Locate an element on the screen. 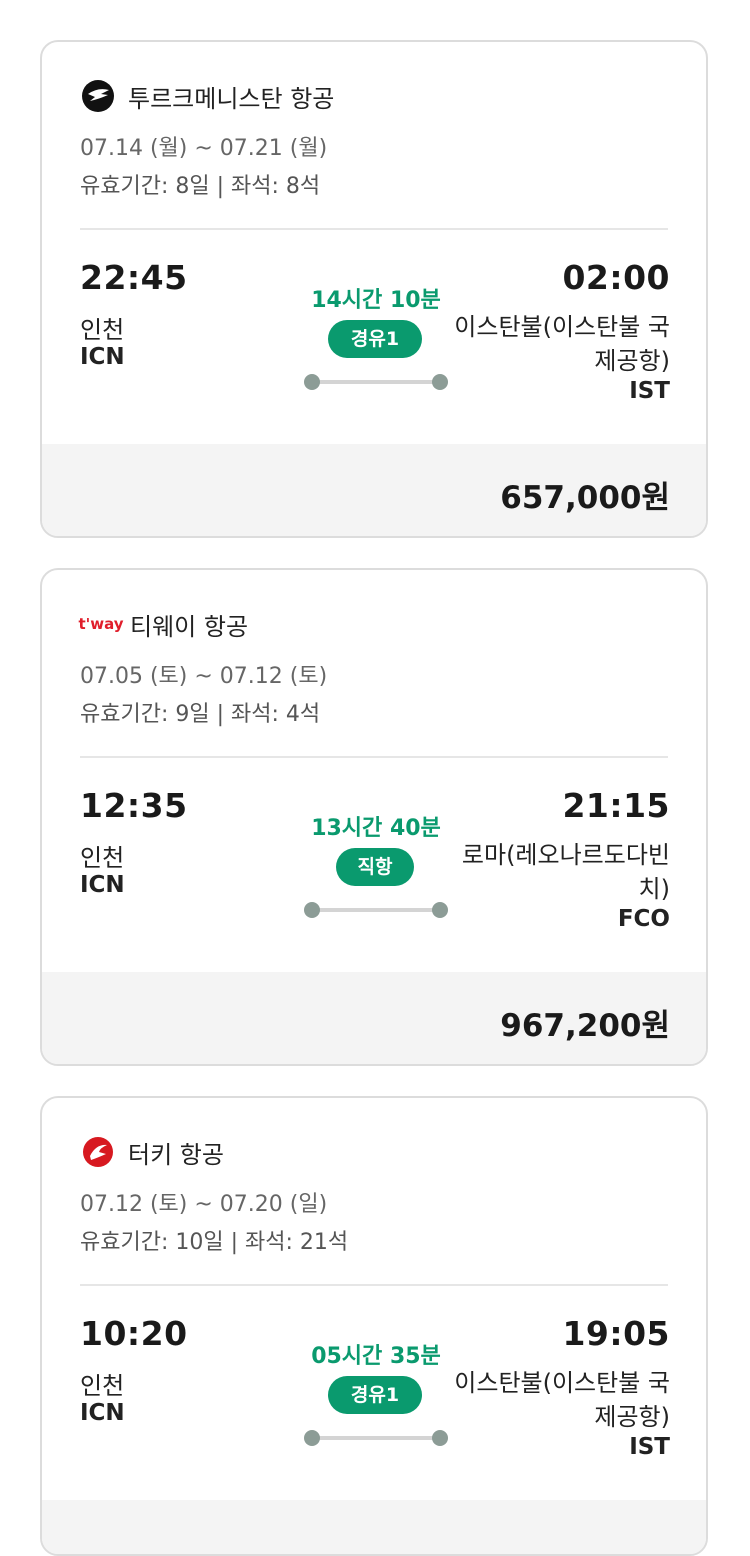 This screenshot has height=1556, width=750. validity-seats: 유효기간: 8일 | 좌석: 8석 is located at coordinates (200, 186).